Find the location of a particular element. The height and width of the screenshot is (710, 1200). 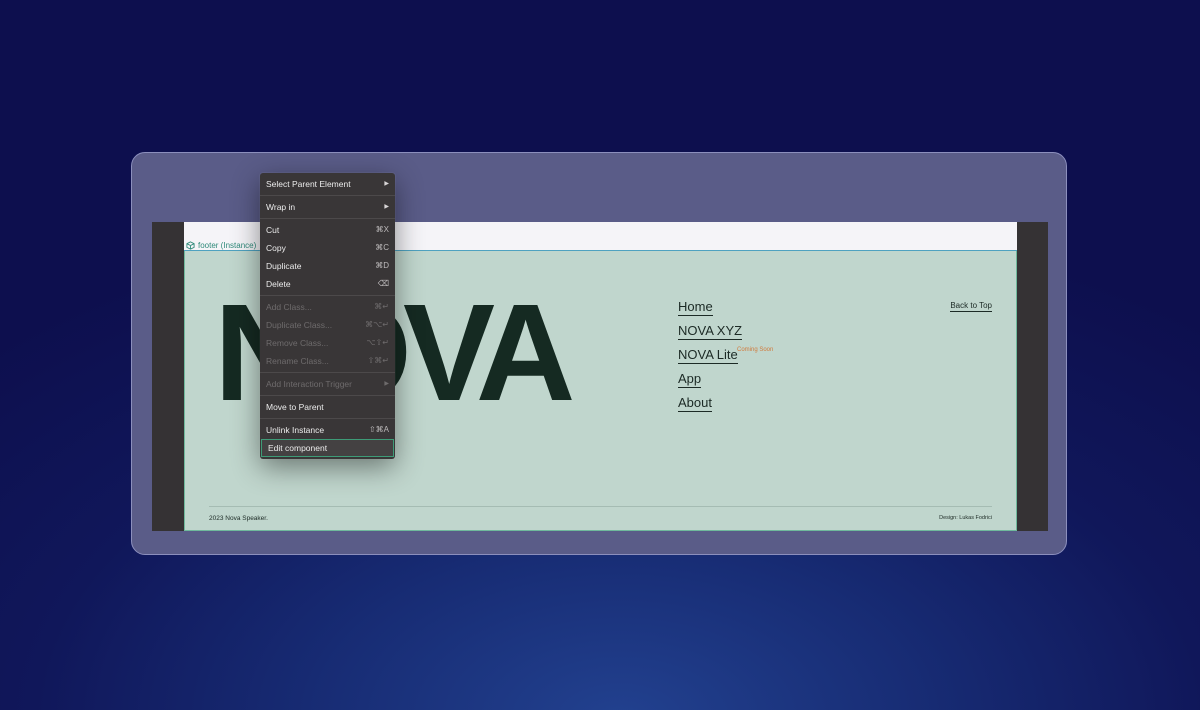

menu-item-delete: Delete ⌫ is located at coordinates (327, 284).